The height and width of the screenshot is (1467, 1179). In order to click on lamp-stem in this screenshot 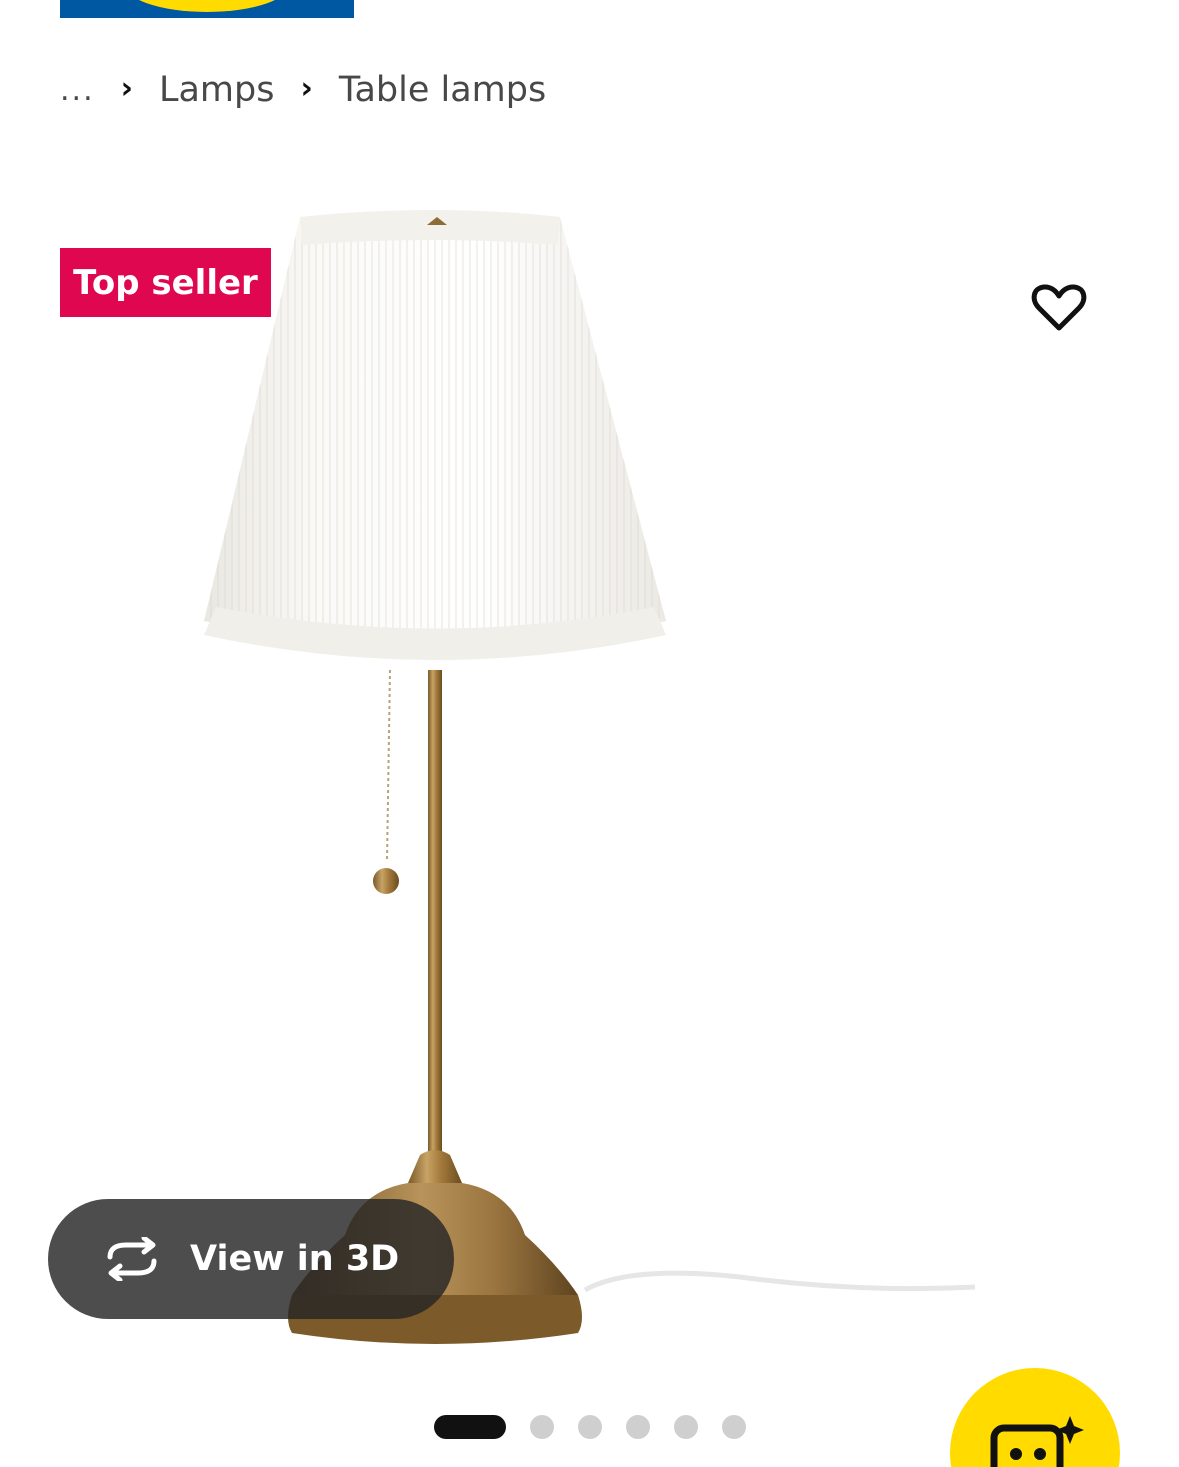, I will do `click(435, 915)`.